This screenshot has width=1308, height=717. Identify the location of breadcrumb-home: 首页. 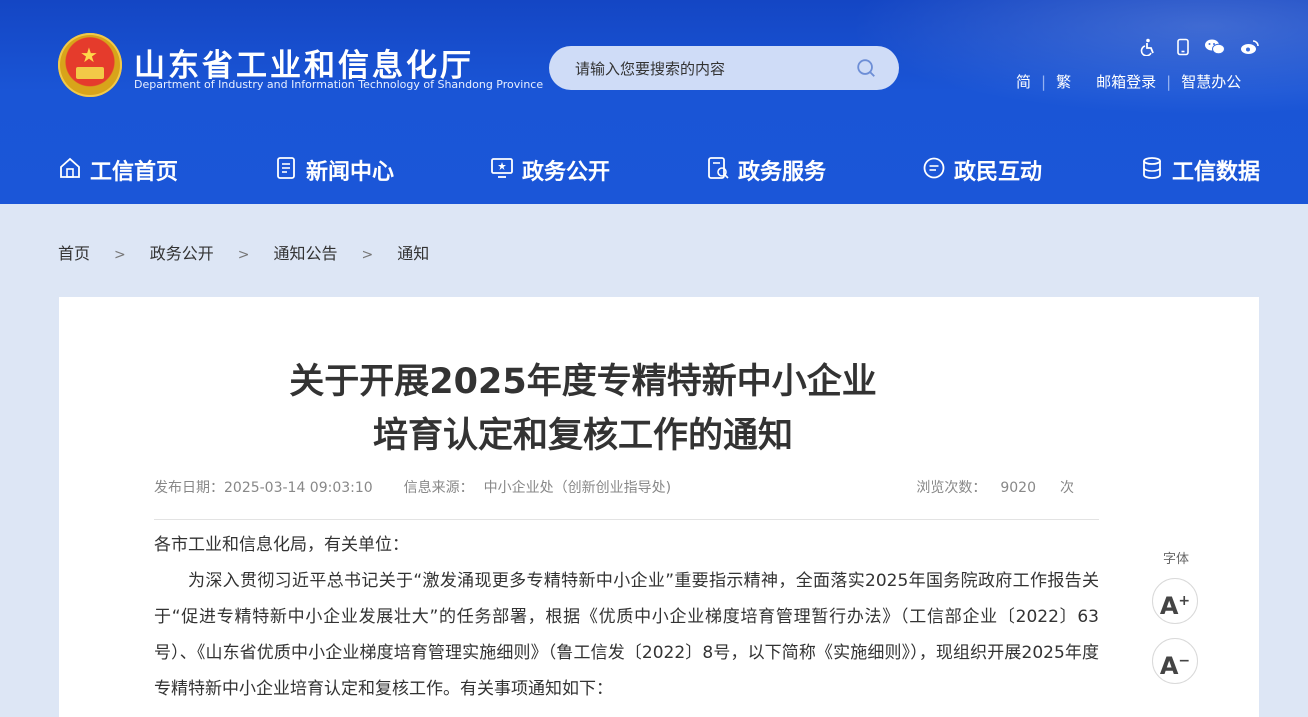
(74, 252).